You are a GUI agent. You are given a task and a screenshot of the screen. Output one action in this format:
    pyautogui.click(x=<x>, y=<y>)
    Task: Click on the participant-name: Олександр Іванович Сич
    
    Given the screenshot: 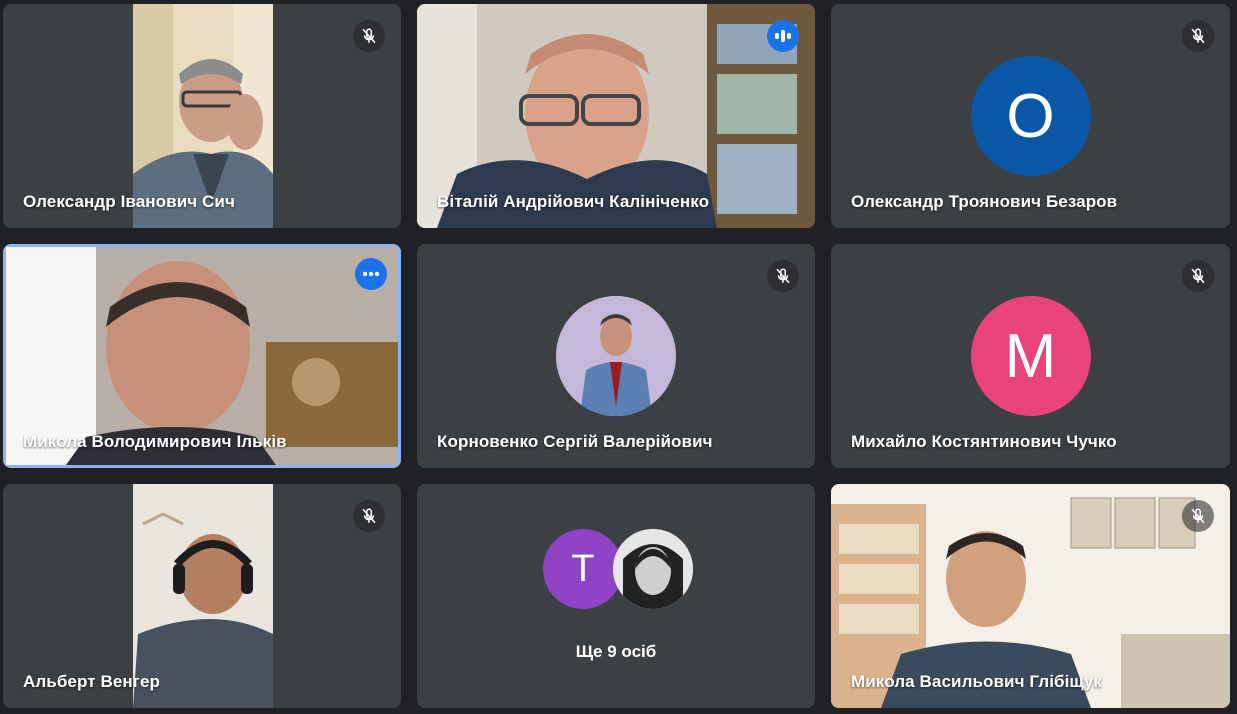 What is the action you would take?
    pyautogui.click(x=129, y=201)
    